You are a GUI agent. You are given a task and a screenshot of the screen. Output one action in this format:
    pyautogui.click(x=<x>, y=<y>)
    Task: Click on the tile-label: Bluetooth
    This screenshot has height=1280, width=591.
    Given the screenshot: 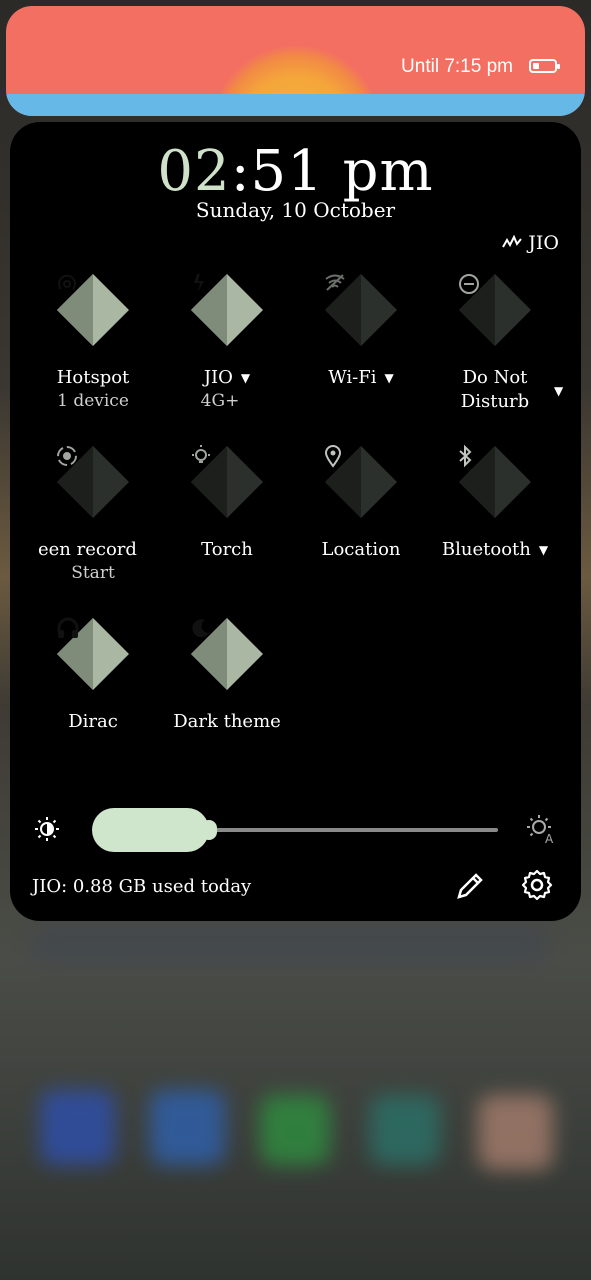 What is the action you would take?
    pyautogui.click(x=486, y=549)
    